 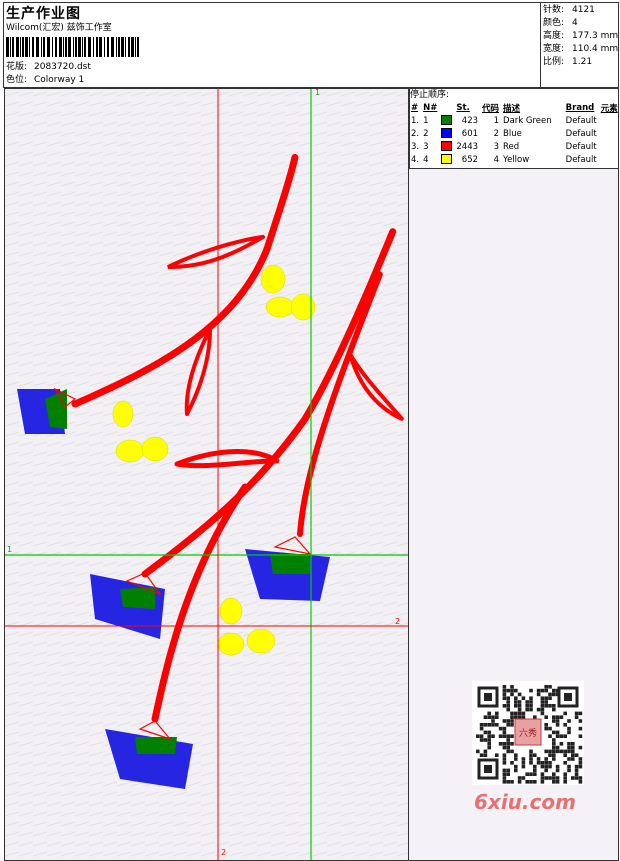 I want to click on row-n: 1, so click(x=426, y=120).